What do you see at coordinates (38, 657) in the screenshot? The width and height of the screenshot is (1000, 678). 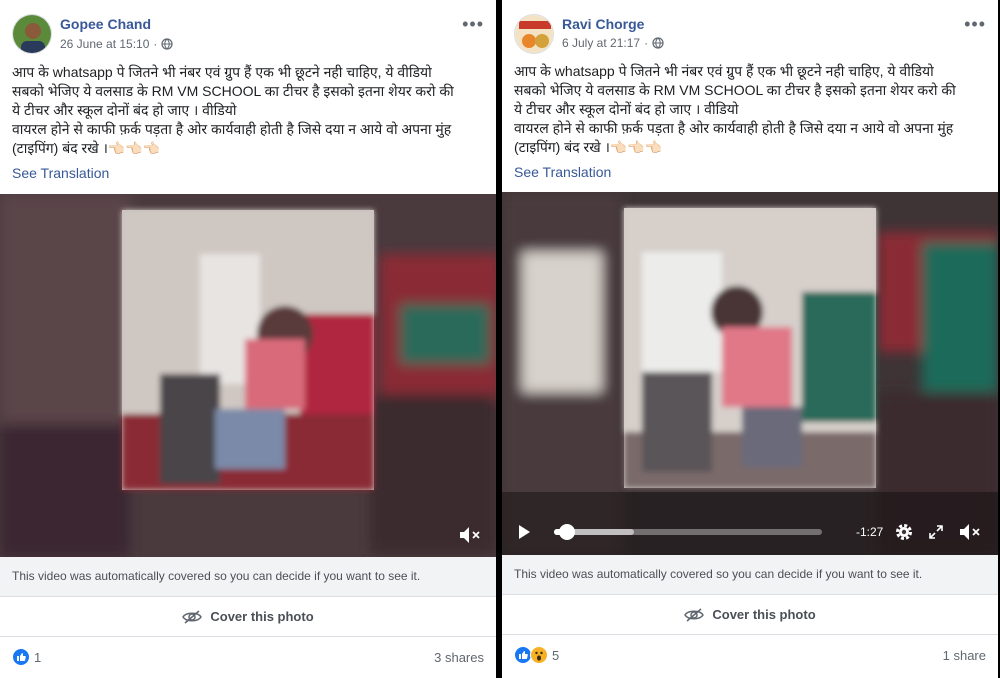 I see `reaction-count: 1` at bounding box center [38, 657].